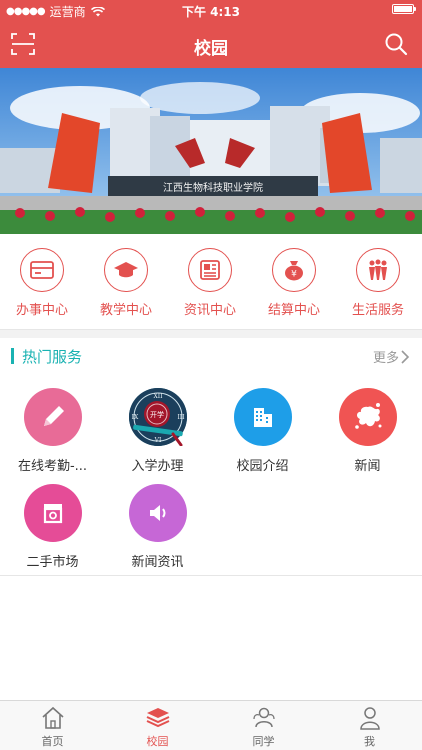 This screenshot has width=422, height=750. Describe the element at coordinates (52, 417) in the screenshot. I see `pencil-icon` at that location.